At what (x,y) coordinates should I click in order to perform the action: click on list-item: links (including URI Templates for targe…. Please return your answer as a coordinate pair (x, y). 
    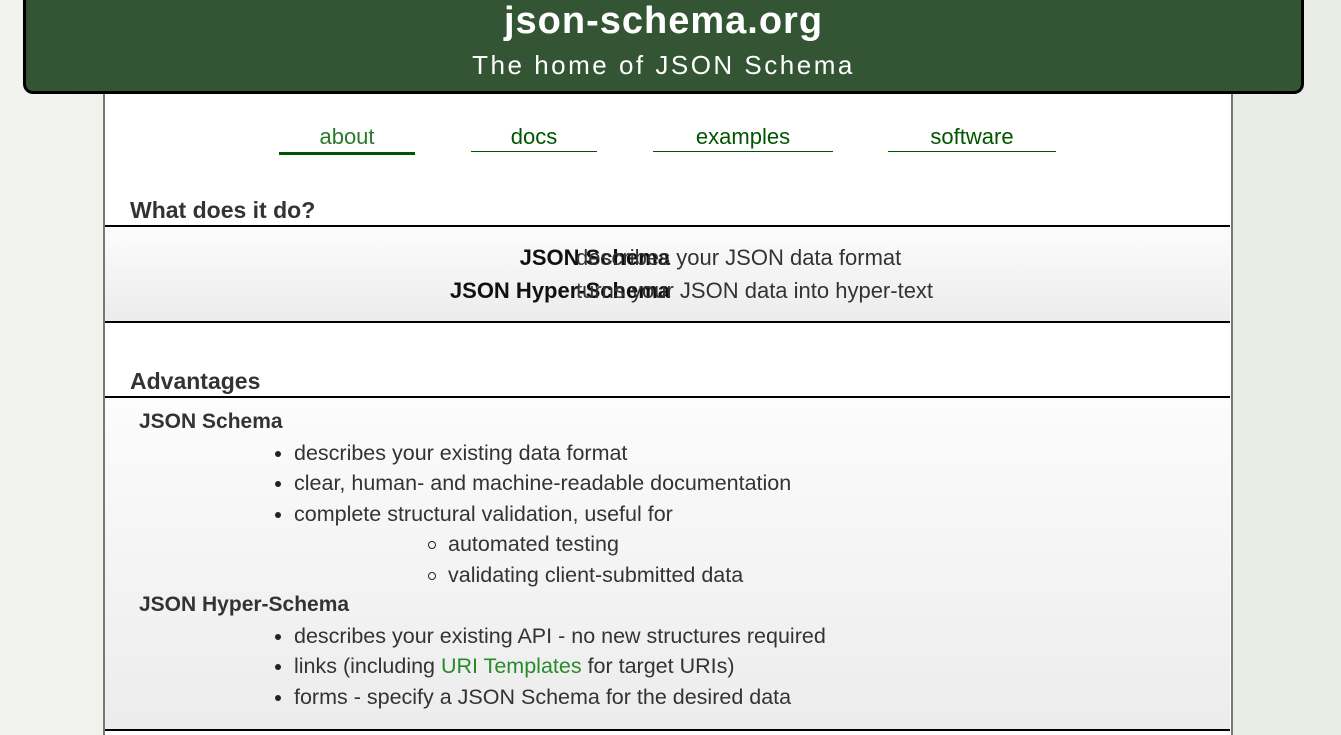
    Looking at the image, I should click on (505, 666).